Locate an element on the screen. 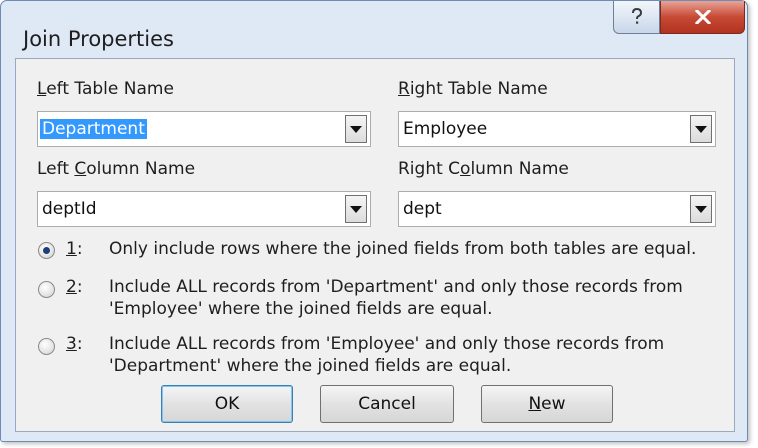  option-3-number: 3: is located at coordinates (74, 344).